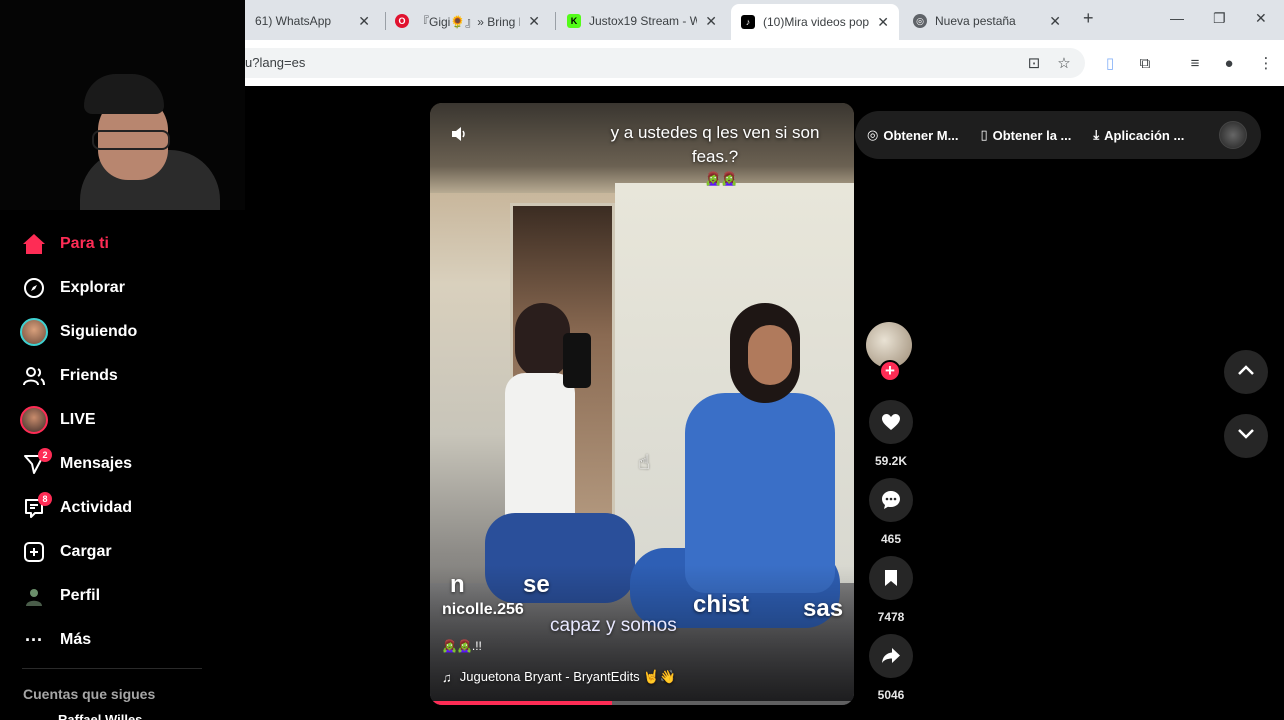 This screenshot has width=1284, height=720. Describe the element at coordinates (975, 21) in the screenshot. I see `tab-title: Nueva pestaña` at that location.